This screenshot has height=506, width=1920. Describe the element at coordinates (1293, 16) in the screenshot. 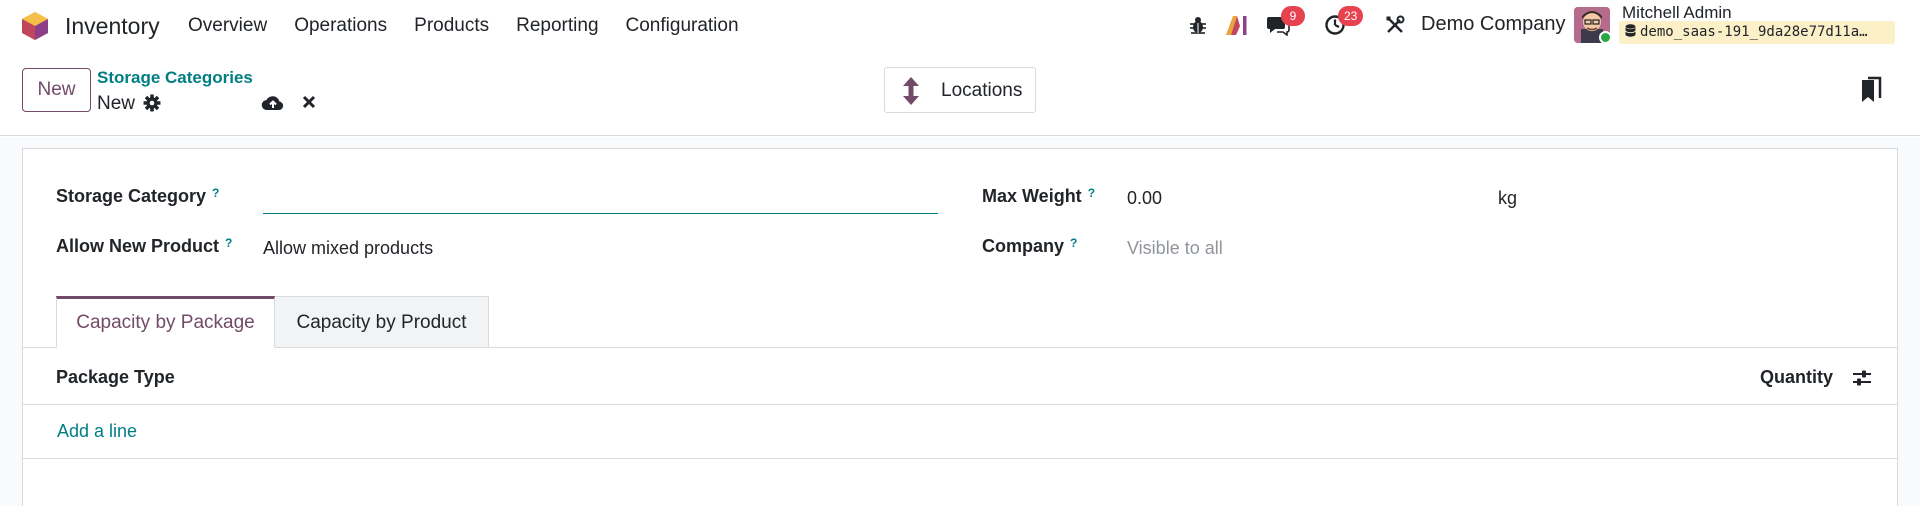

I see `messages-badge: 9` at that location.